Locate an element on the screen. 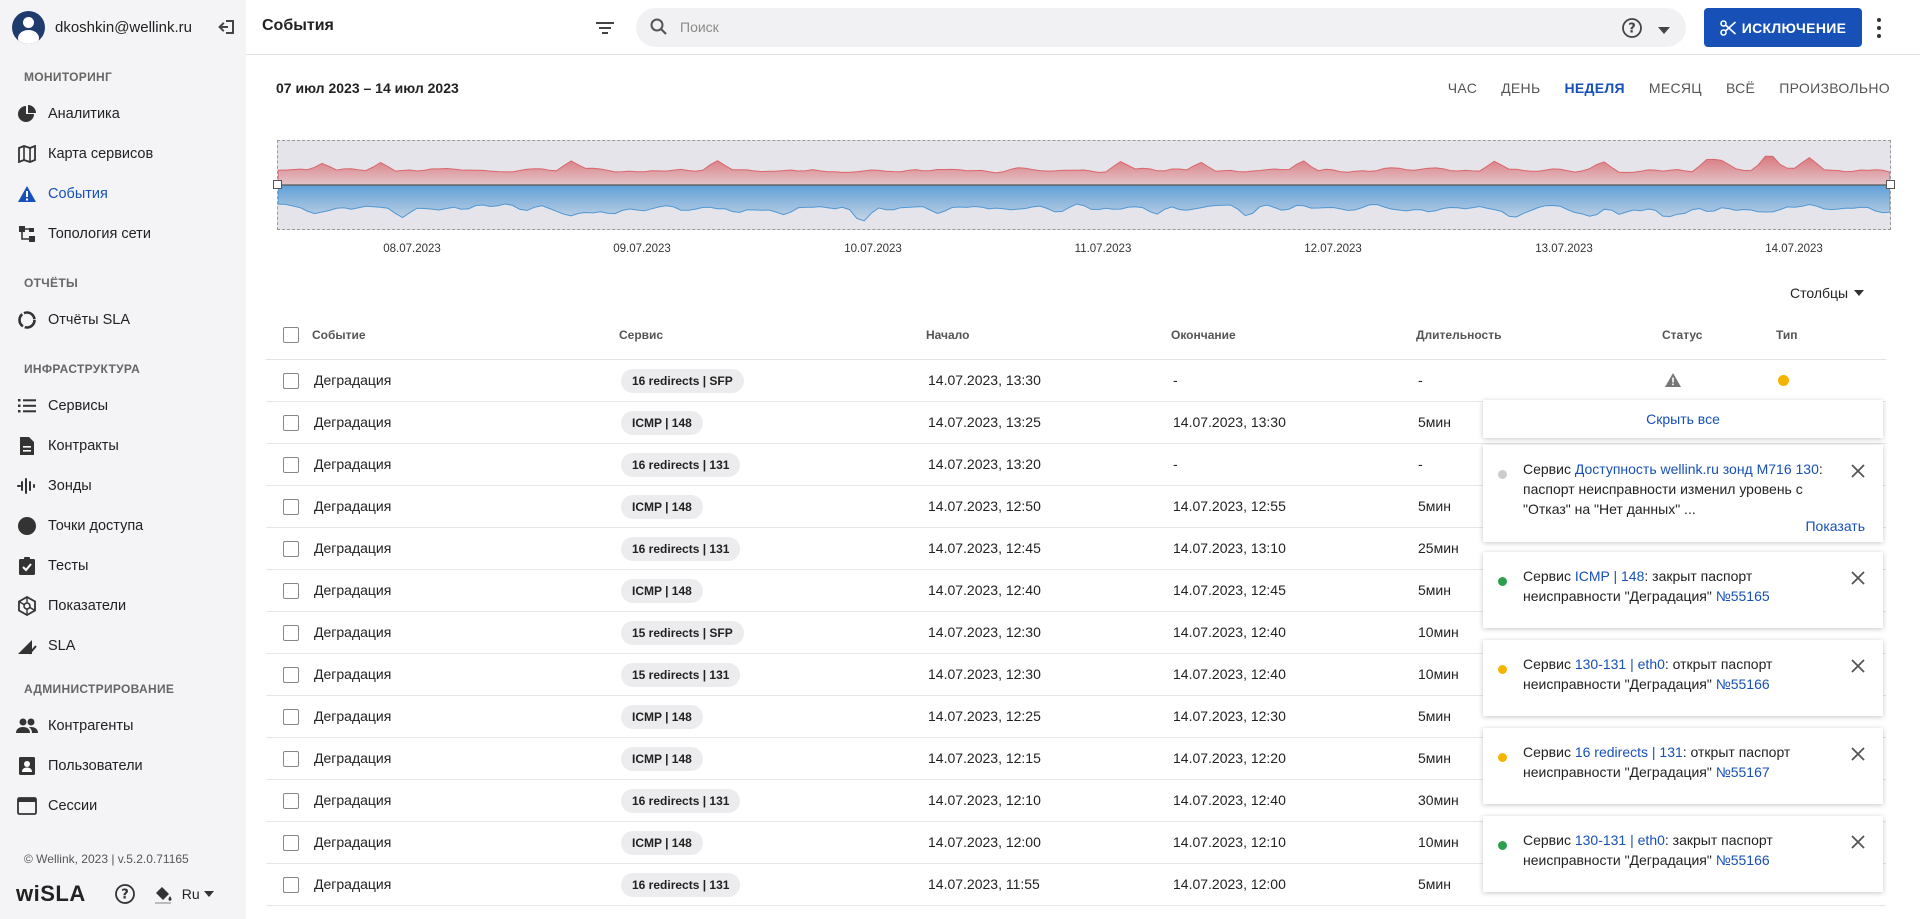 Image resolution: width=1920 pixels, height=919 pixels. show-button: Показать is located at coordinates (1835, 526).